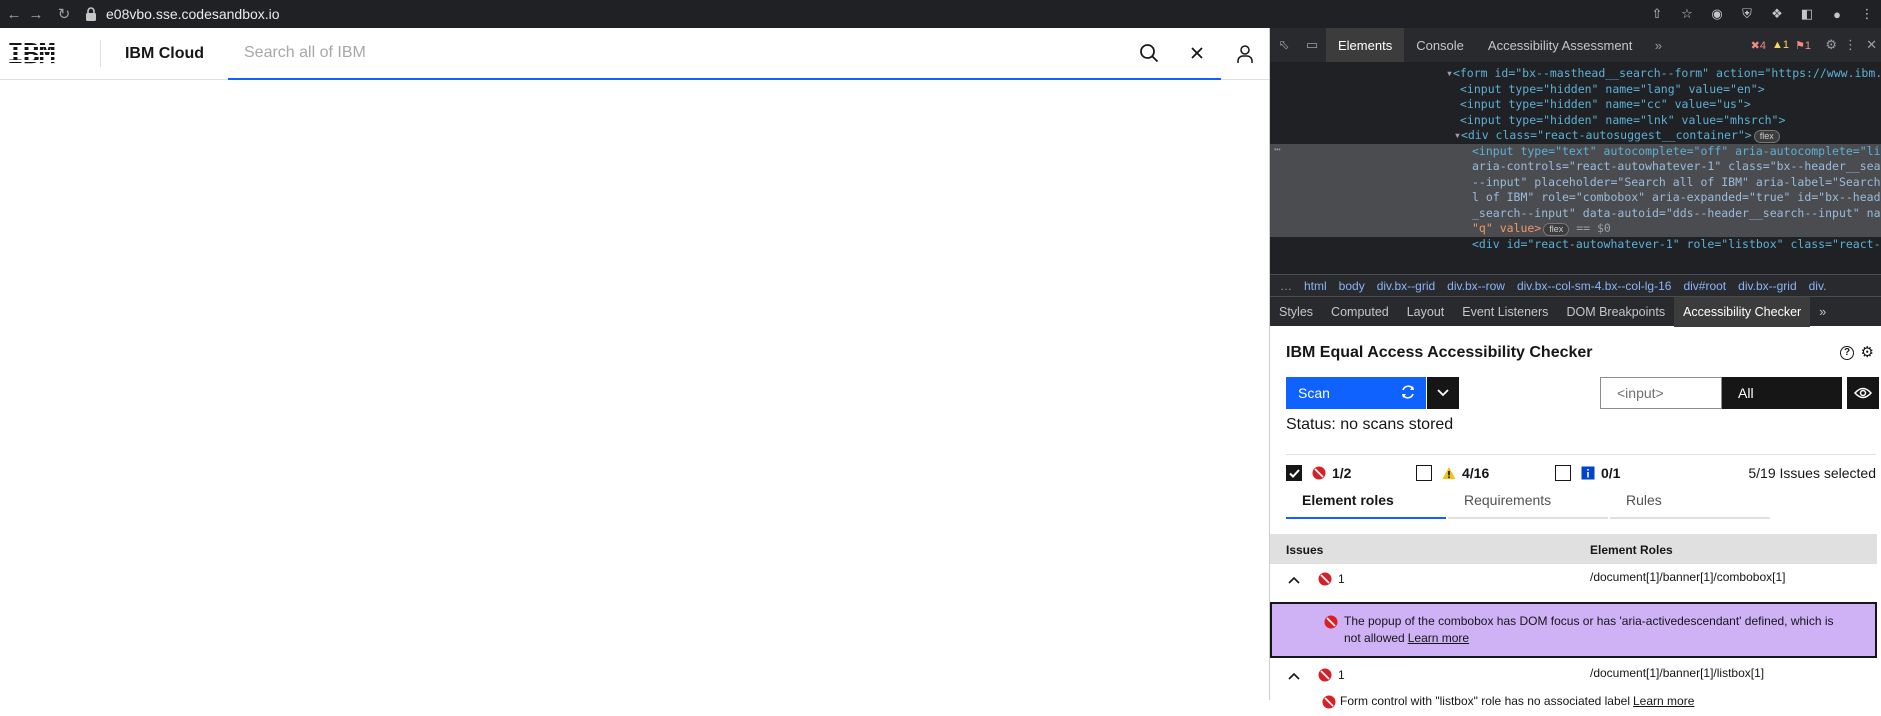 The width and height of the screenshot is (1881, 716). I want to click on scan-button: Scan, so click(1356, 393).